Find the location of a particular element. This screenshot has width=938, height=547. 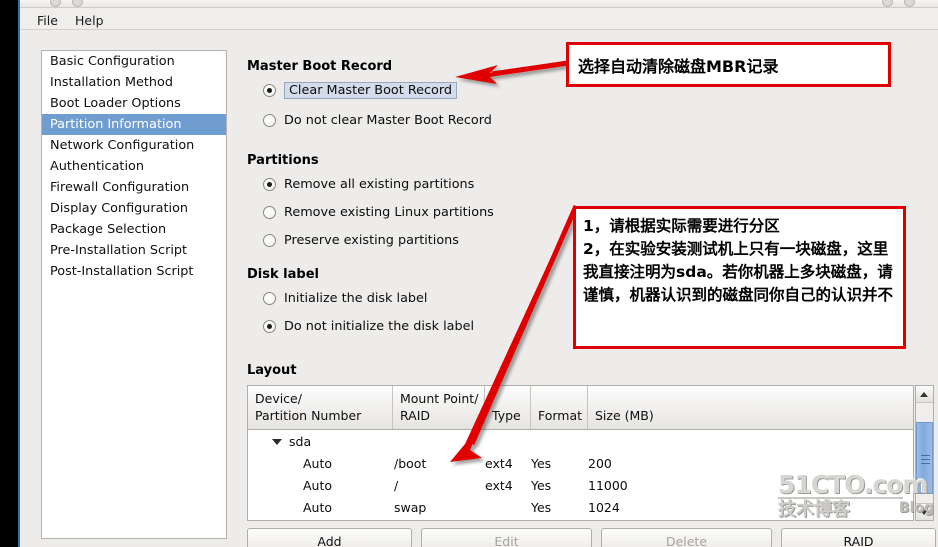

table-row: Auto / ext4 Yes 11000 is located at coordinates (580, 485).